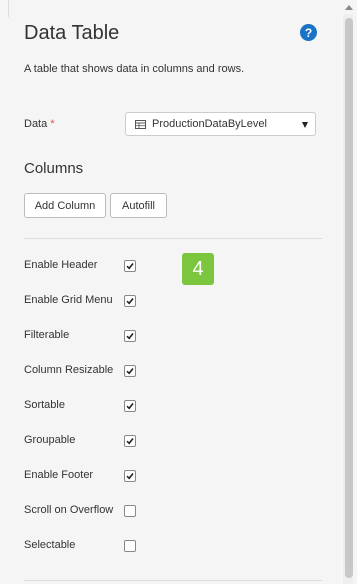 Image resolution: width=357 pixels, height=584 pixels. I want to click on option-label-groupable: Groupable, so click(50, 440).